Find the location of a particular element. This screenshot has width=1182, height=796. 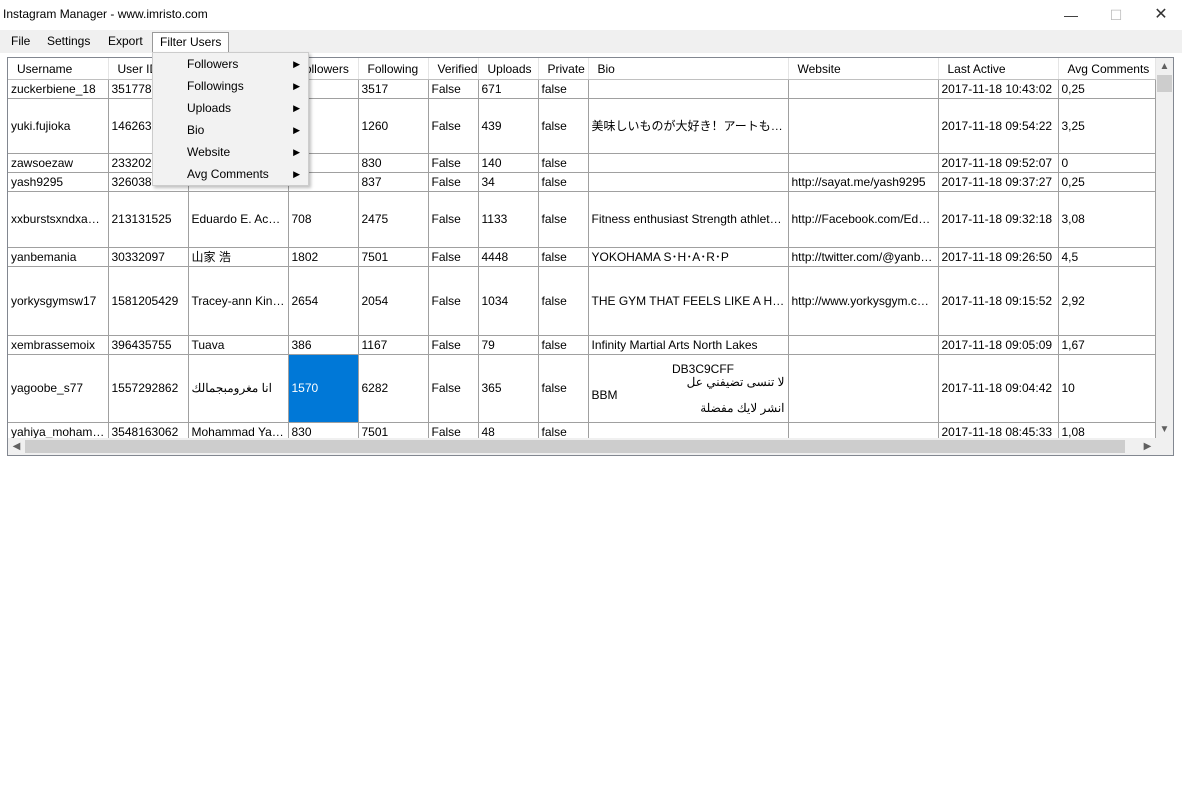

column-header: Avg Comments is located at coordinates (1107, 69).